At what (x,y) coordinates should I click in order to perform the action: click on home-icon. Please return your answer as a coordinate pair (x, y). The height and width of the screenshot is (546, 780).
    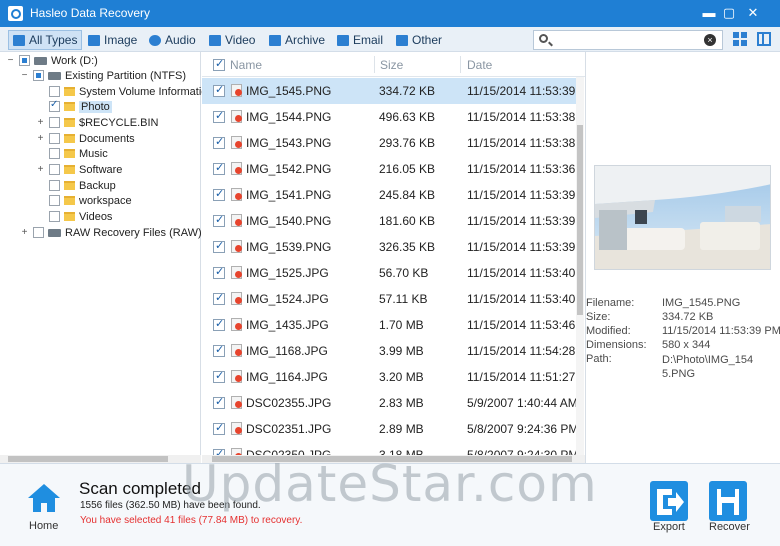
    Looking at the image, I should click on (44, 498).